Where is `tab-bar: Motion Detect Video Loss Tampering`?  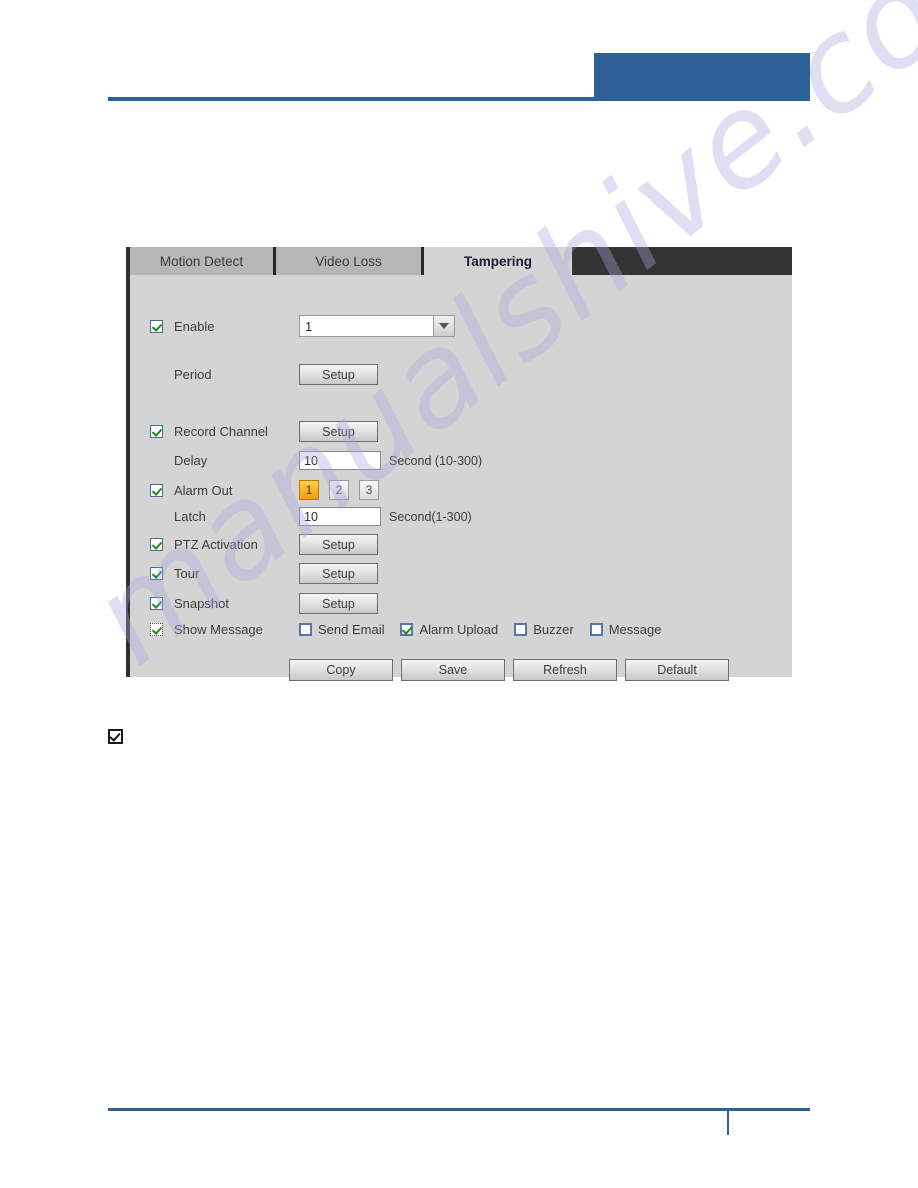
tab-bar: Motion Detect Video Loss Tampering is located at coordinates (461, 261).